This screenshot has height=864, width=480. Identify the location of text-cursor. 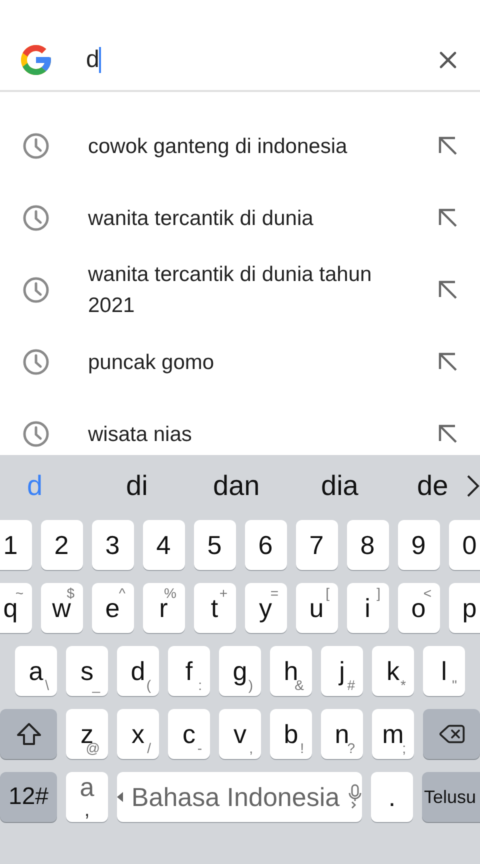
(100, 60).